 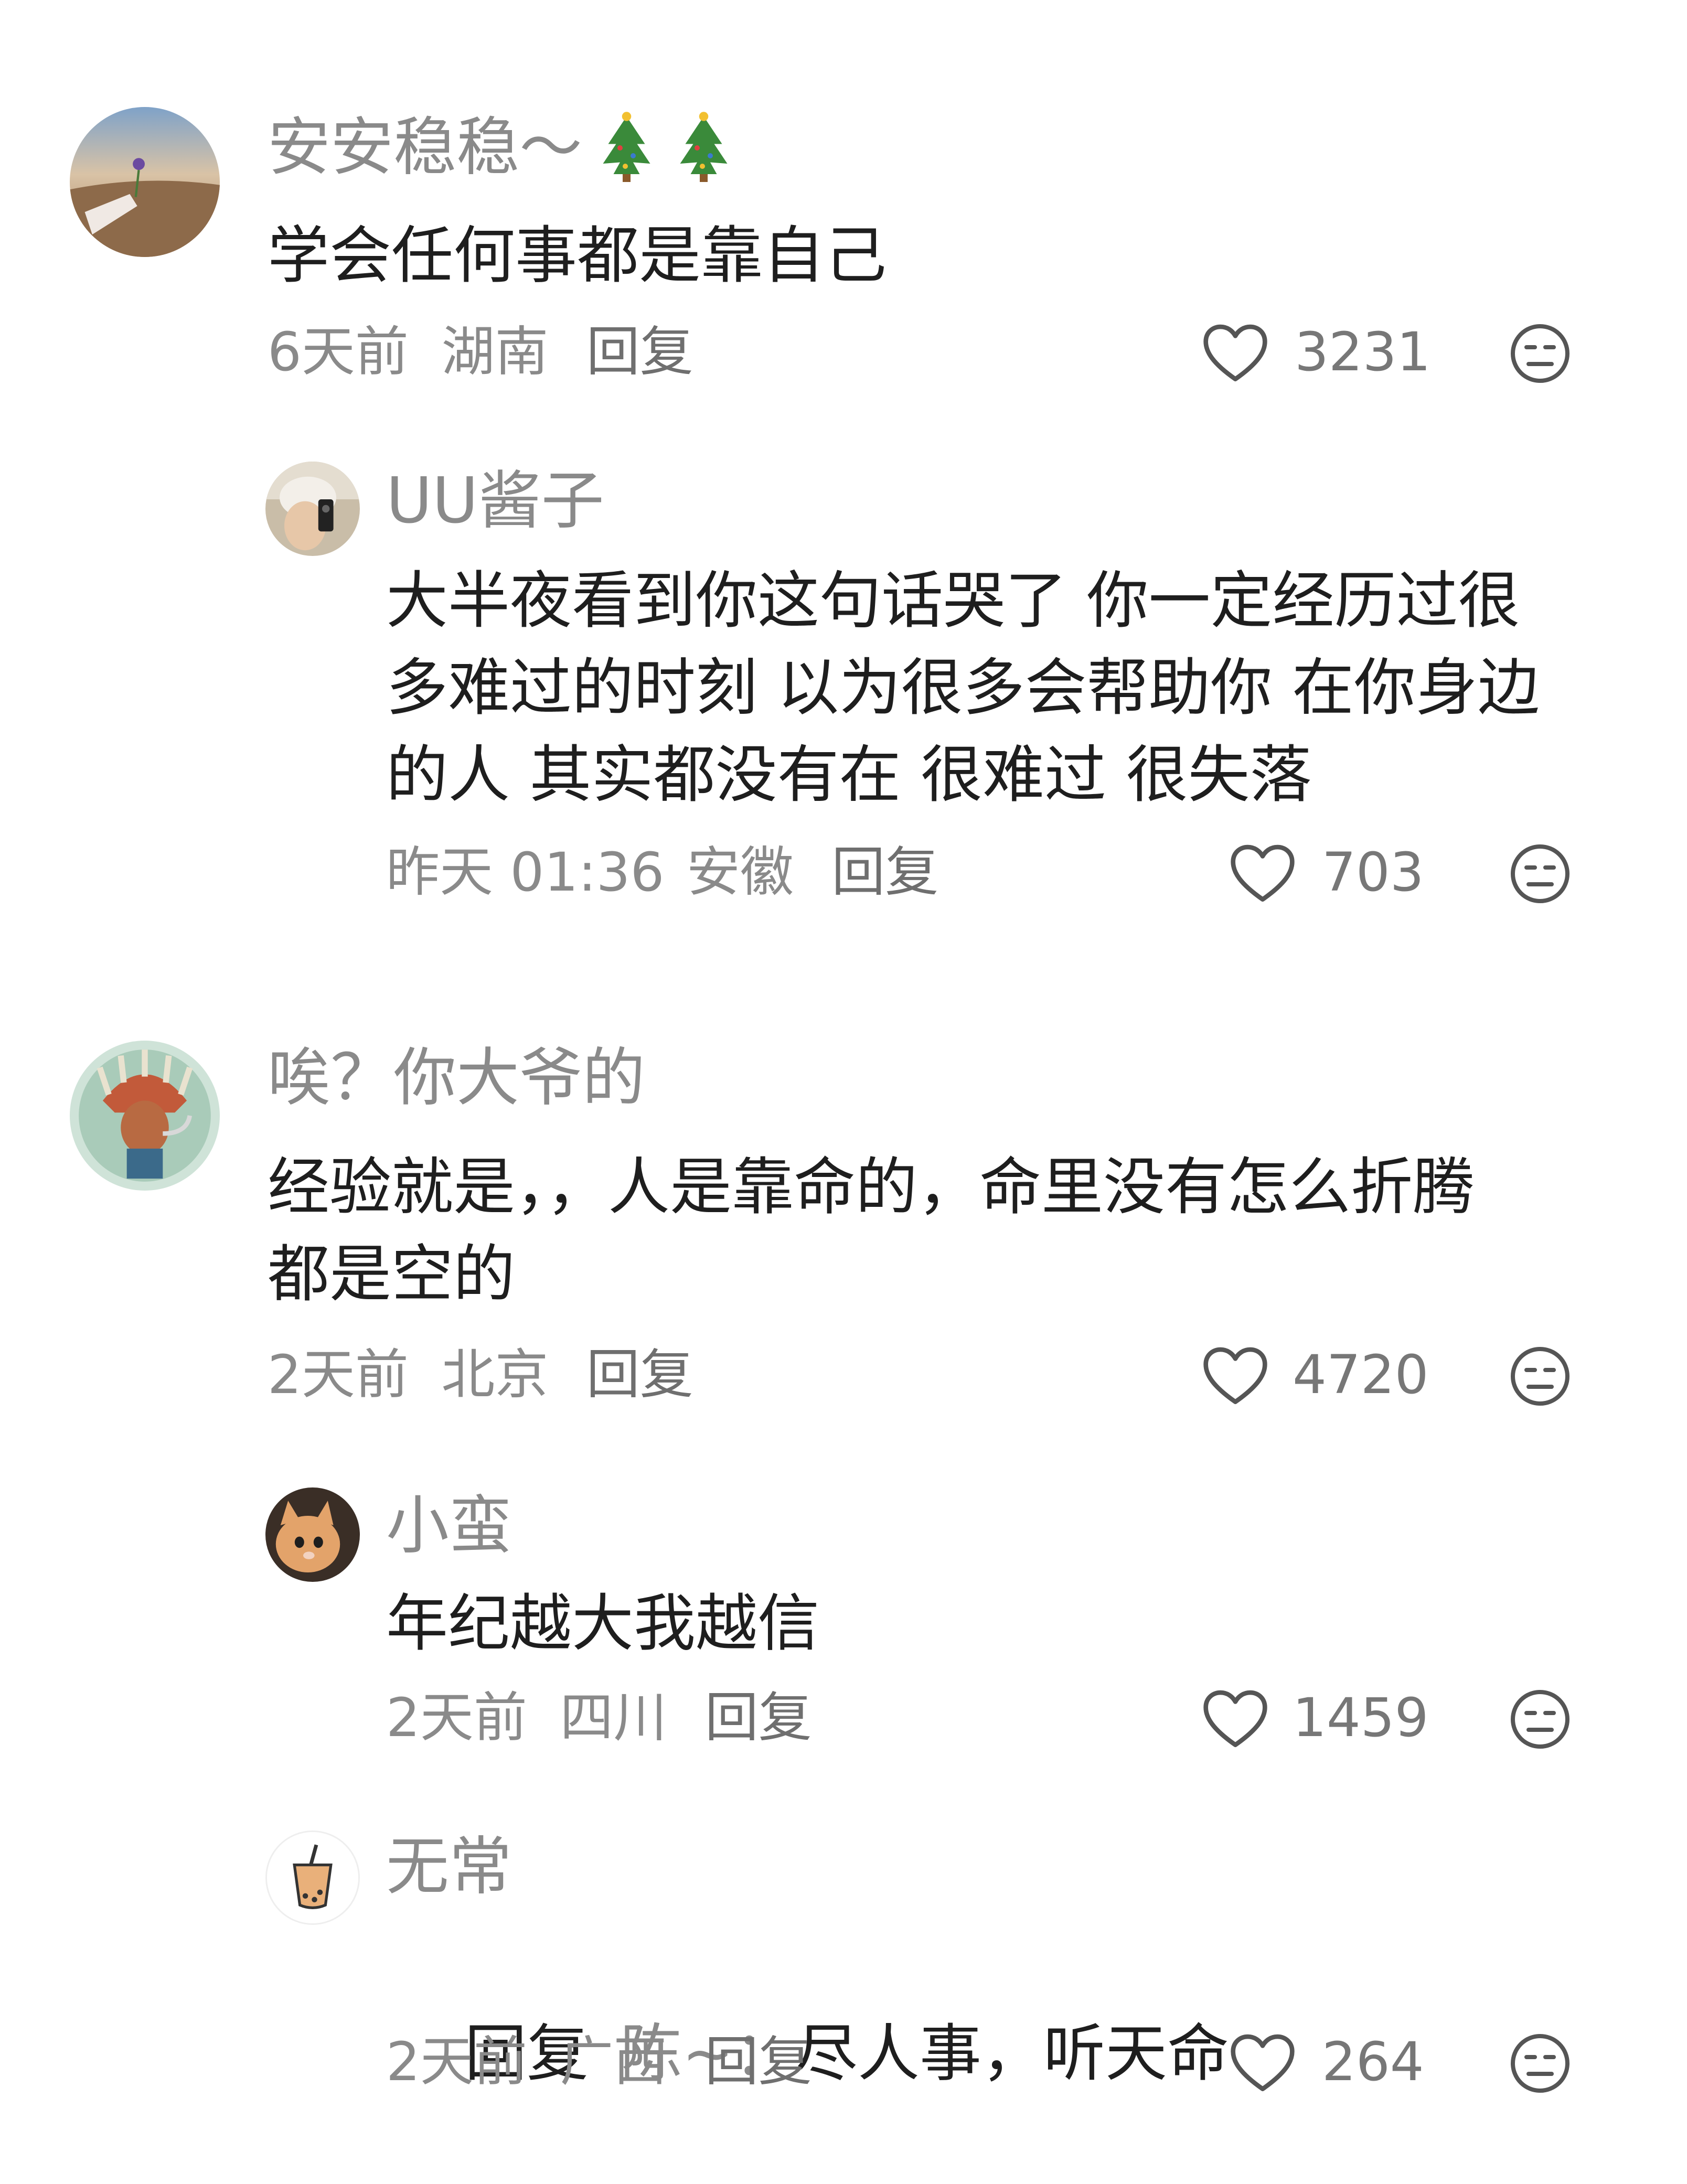 I want to click on comment-text: 年纪越大我越信, so click(x=603, y=1623).